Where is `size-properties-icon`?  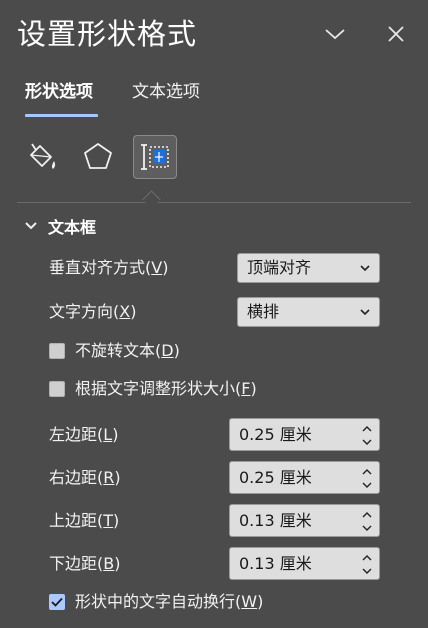 size-properties-icon is located at coordinates (155, 157).